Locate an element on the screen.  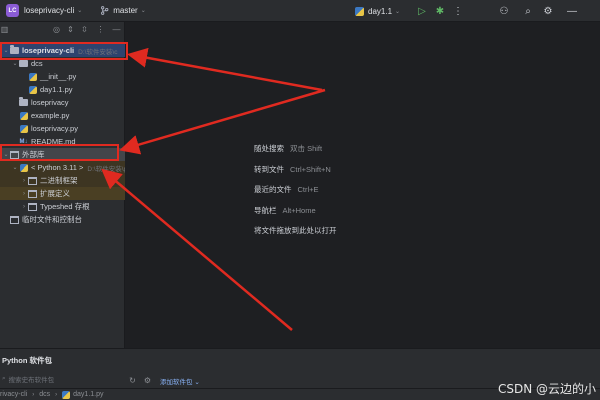
highlight-box-external-libraries is located at coordinates (59, 152).